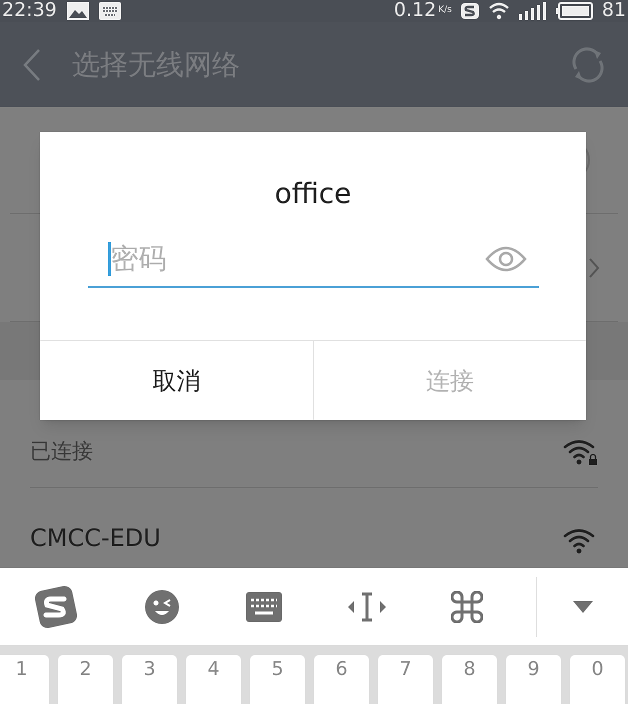  Describe the element at coordinates (445, 11) in the screenshot. I see `speed-unit: K/s` at that location.